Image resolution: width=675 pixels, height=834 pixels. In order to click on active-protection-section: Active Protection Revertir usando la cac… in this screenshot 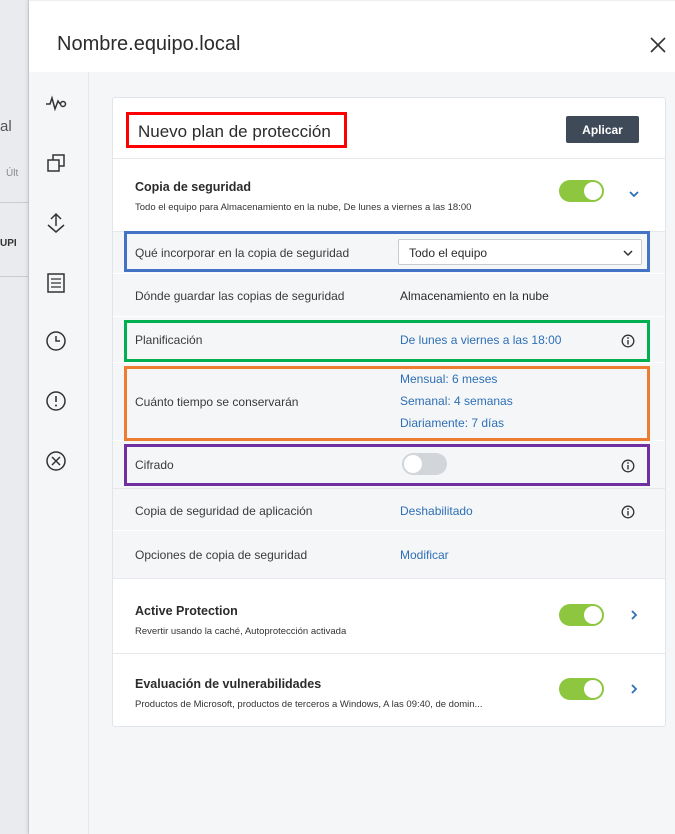, I will do `click(389, 616)`.